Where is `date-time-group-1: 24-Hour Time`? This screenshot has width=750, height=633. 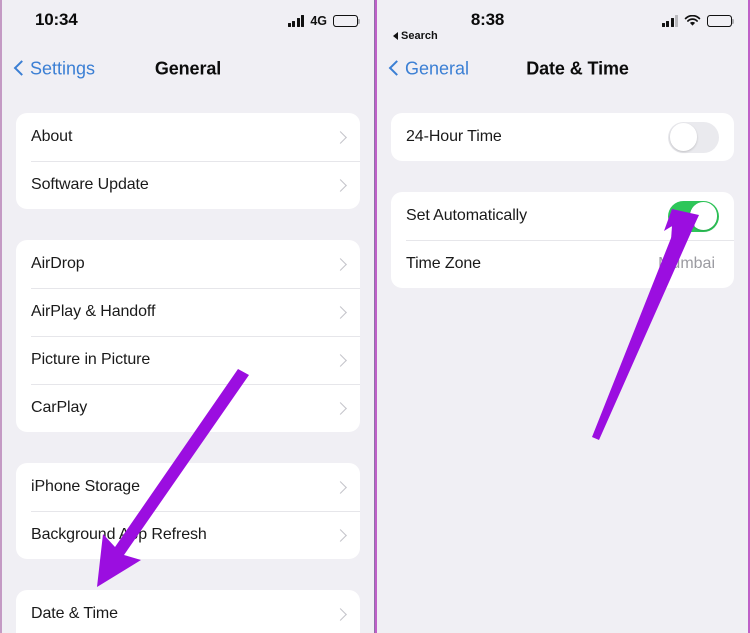
date-time-group-1: 24-Hour Time is located at coordinates (562, 137).